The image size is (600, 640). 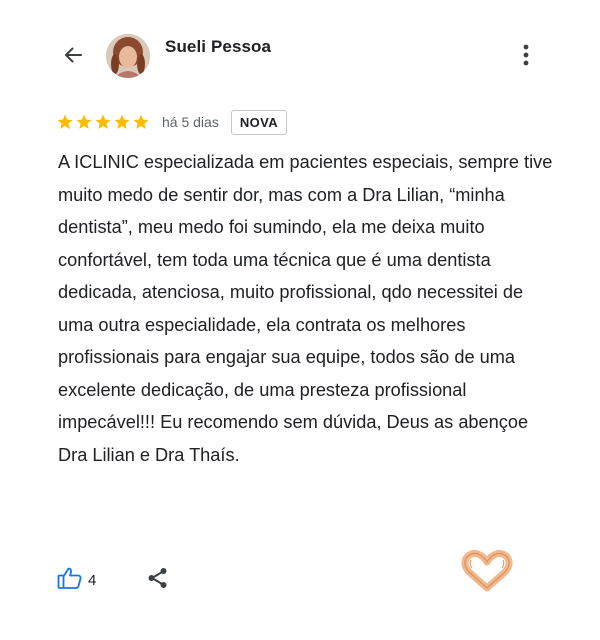 What do you see at coordinates (218, 47) in the screenshot?
I see `reviewer-name: Sueli Pessoa` at bounding box center [218, 47].